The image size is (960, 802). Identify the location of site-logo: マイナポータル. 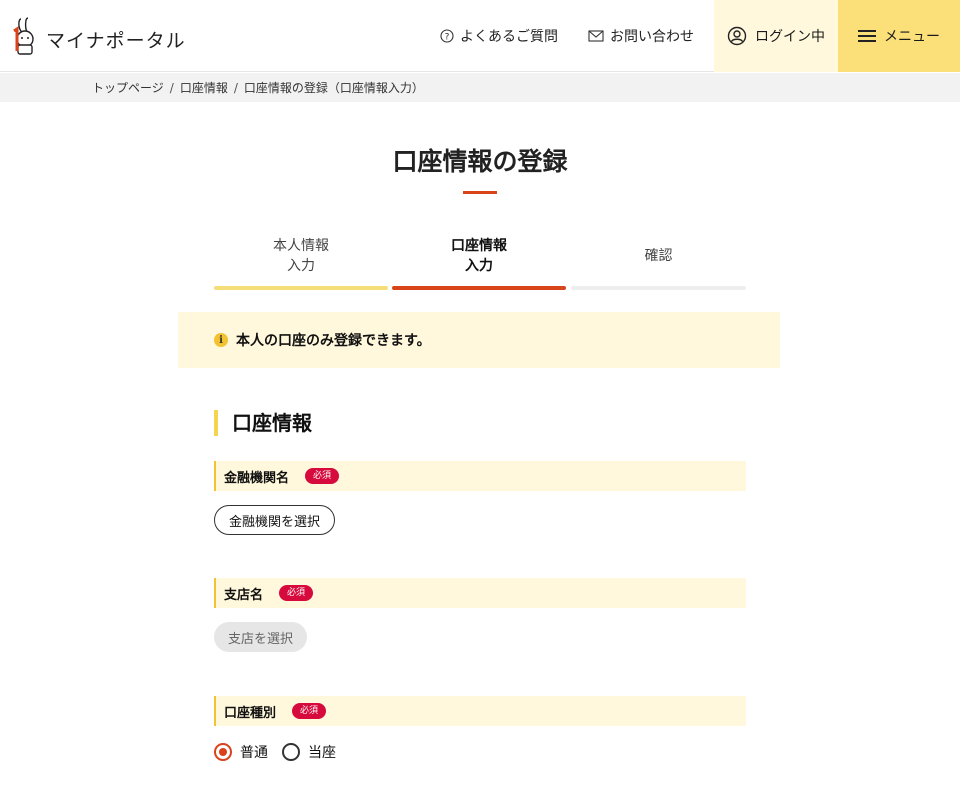
(99, 36).